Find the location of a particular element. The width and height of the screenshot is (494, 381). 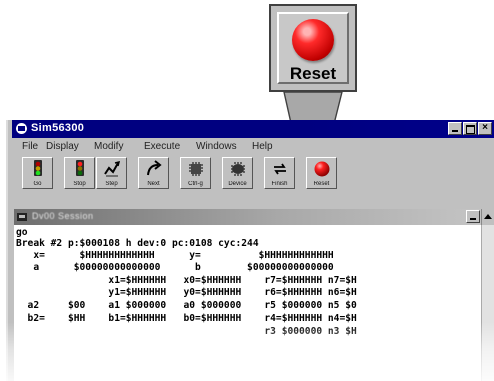

dsp-chip-icon is located at coordinates (196, 169).